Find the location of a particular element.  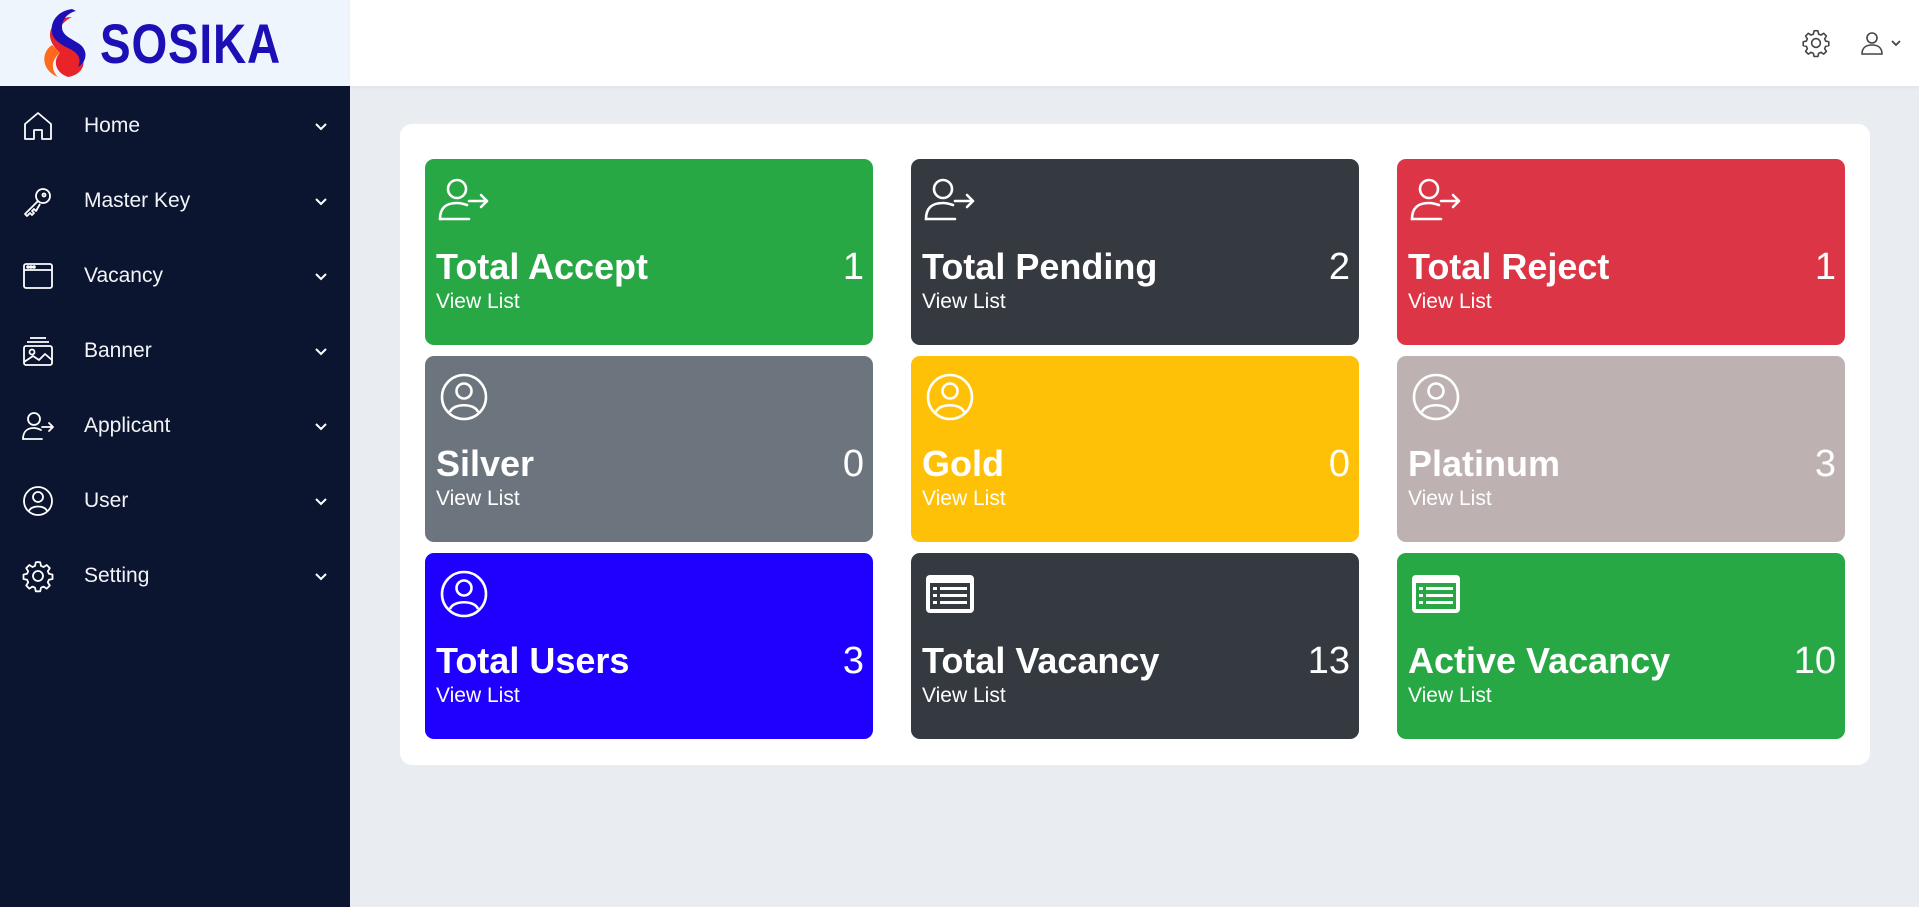

card-silver: Silver 0 View List is located at coordinates (649, 449).